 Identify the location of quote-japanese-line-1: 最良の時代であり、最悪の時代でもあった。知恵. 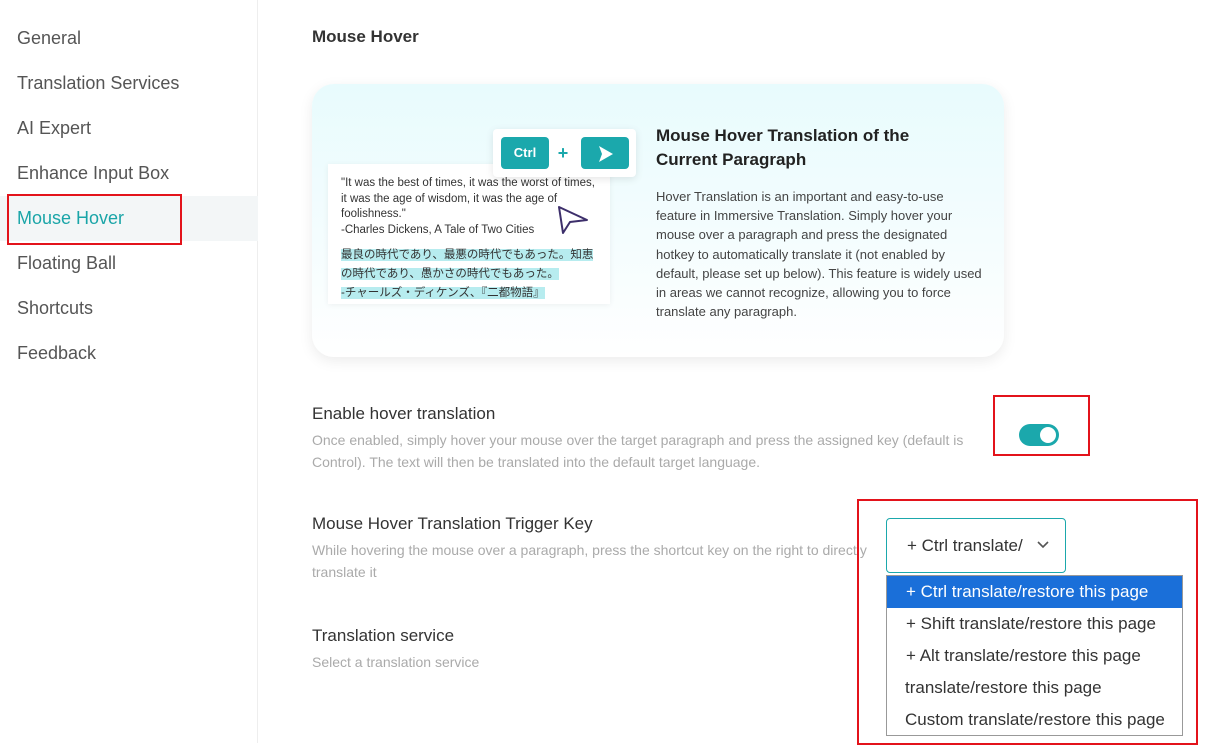
(467, 255).